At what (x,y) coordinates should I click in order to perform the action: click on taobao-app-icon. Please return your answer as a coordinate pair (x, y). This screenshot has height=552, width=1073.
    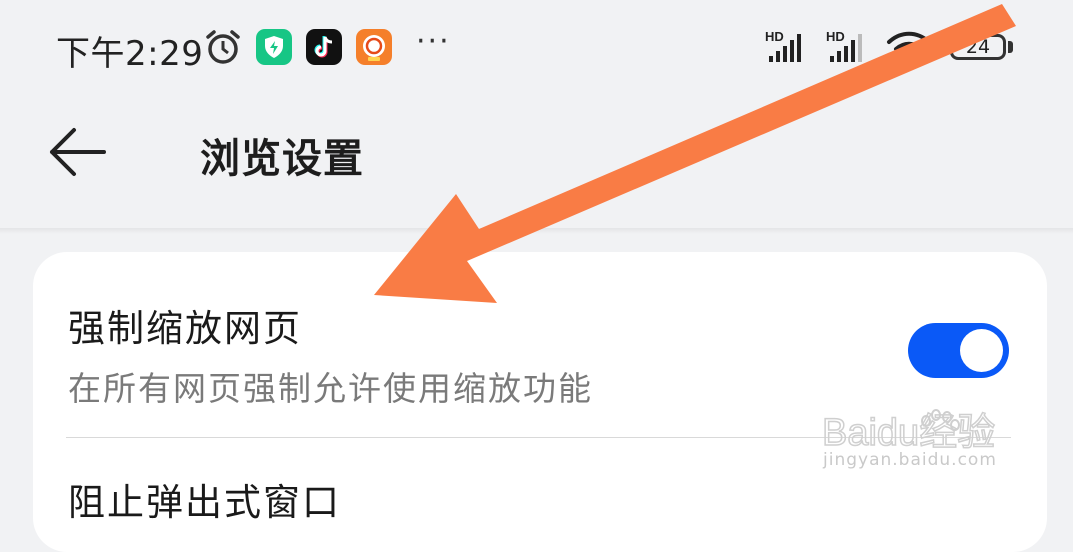
    Looking at the image, I should click on (374, 47).